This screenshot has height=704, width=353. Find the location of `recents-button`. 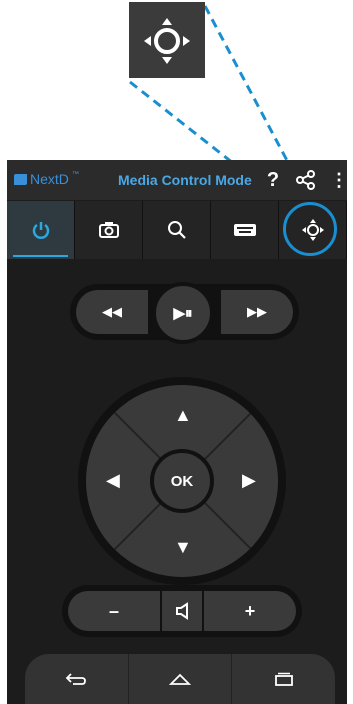

recents-button is located at coordinates (283, 679).